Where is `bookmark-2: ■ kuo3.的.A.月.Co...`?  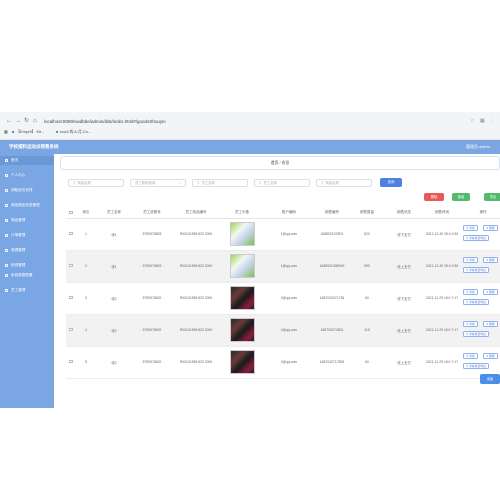 bookmark-2: ■ kuo3.的.A.月.Co... is located at coordinates (73, 132).